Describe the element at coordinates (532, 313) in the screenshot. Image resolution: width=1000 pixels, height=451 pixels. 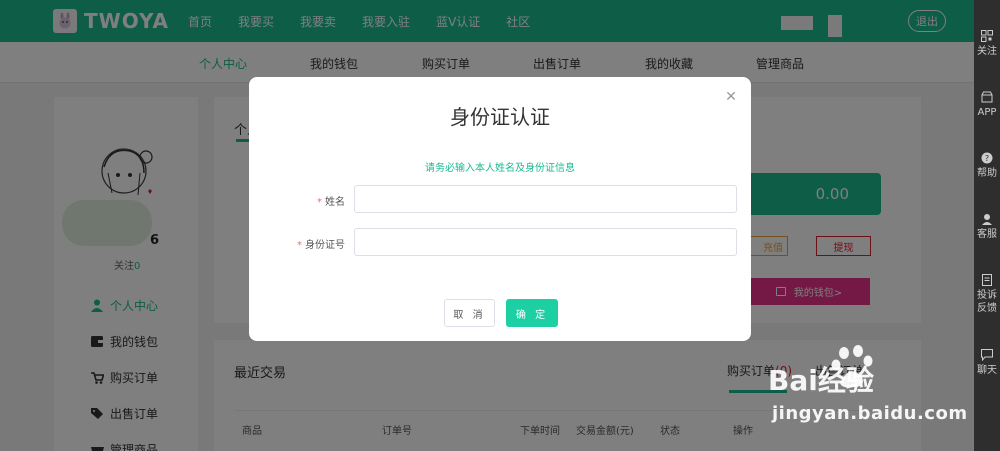
I see `confirm-button: 确 定` at that location.